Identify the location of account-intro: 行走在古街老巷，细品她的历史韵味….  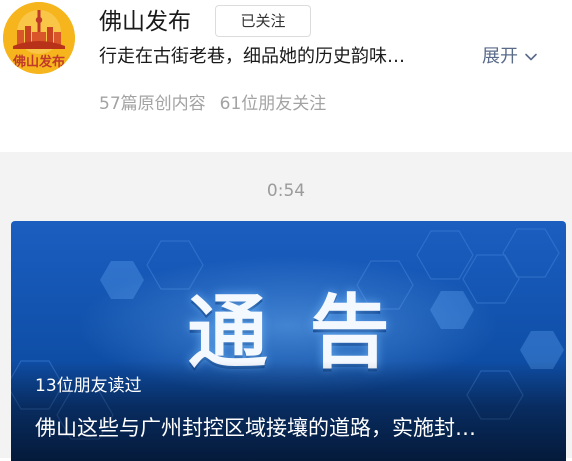
(252, 56).